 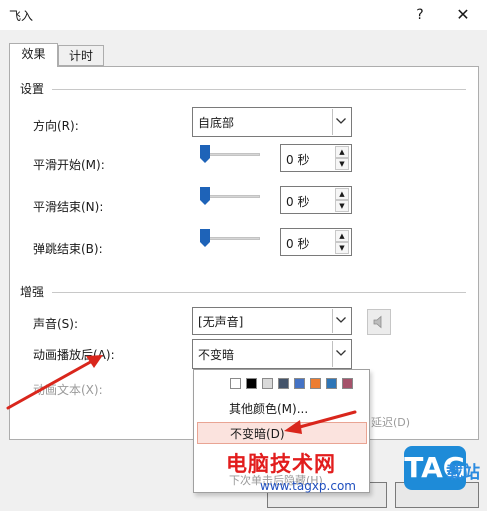 I want to click on direction-combobox: 自底部, so click(x=272, y=122).